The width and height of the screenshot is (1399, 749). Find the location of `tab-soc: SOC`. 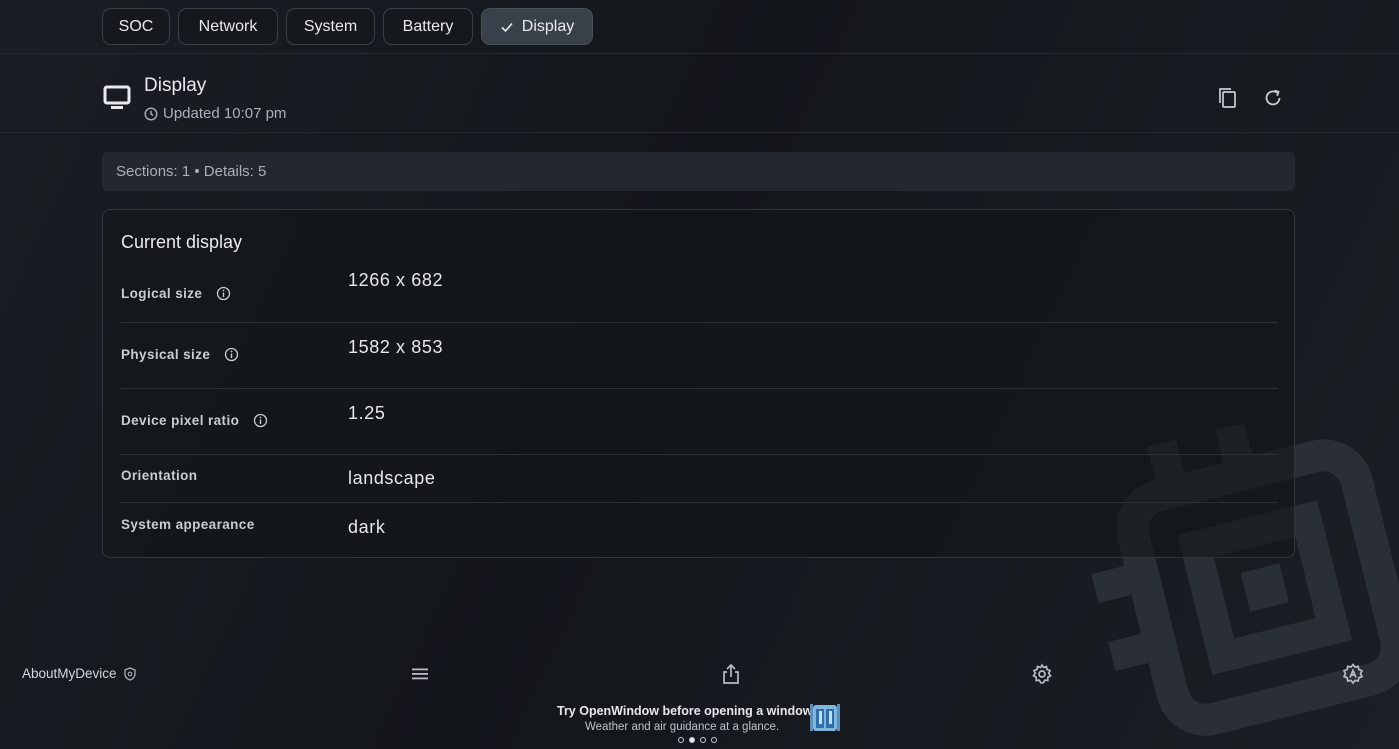

tab-soc: SOC is located at coordinates (136, 26).